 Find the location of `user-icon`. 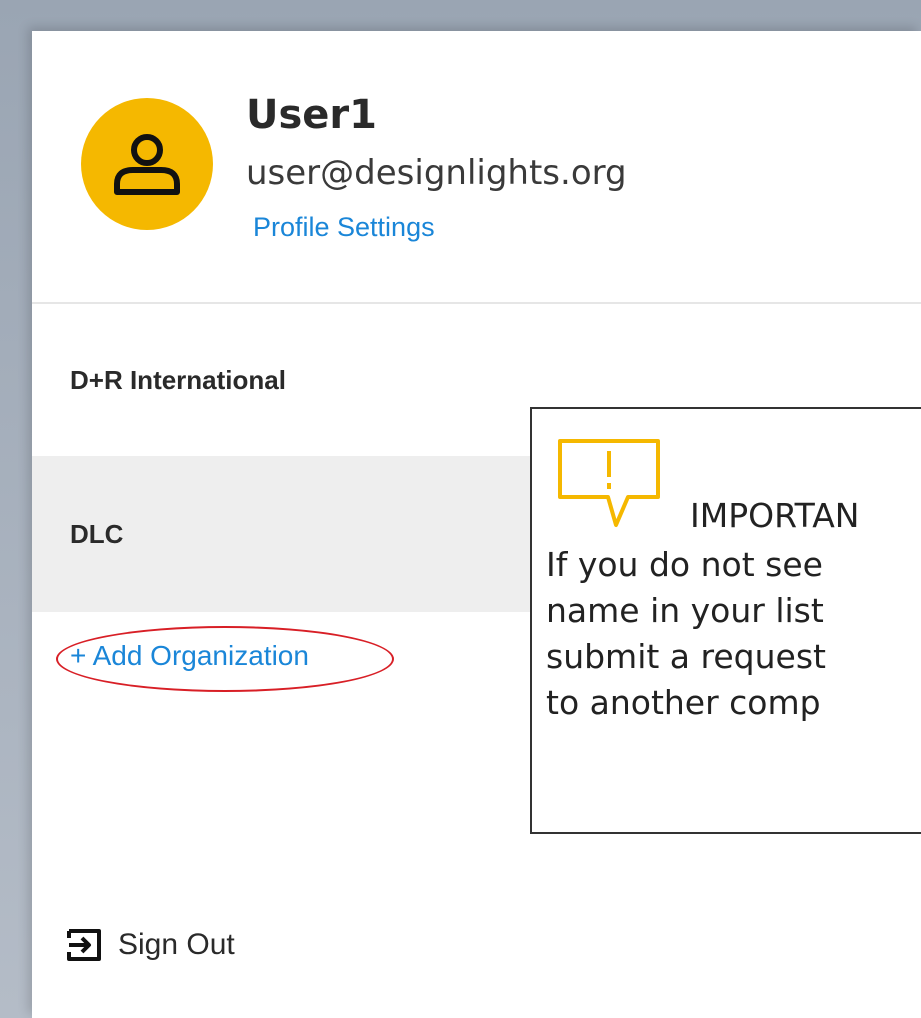

user-icon is located at coordinates (147, 164).